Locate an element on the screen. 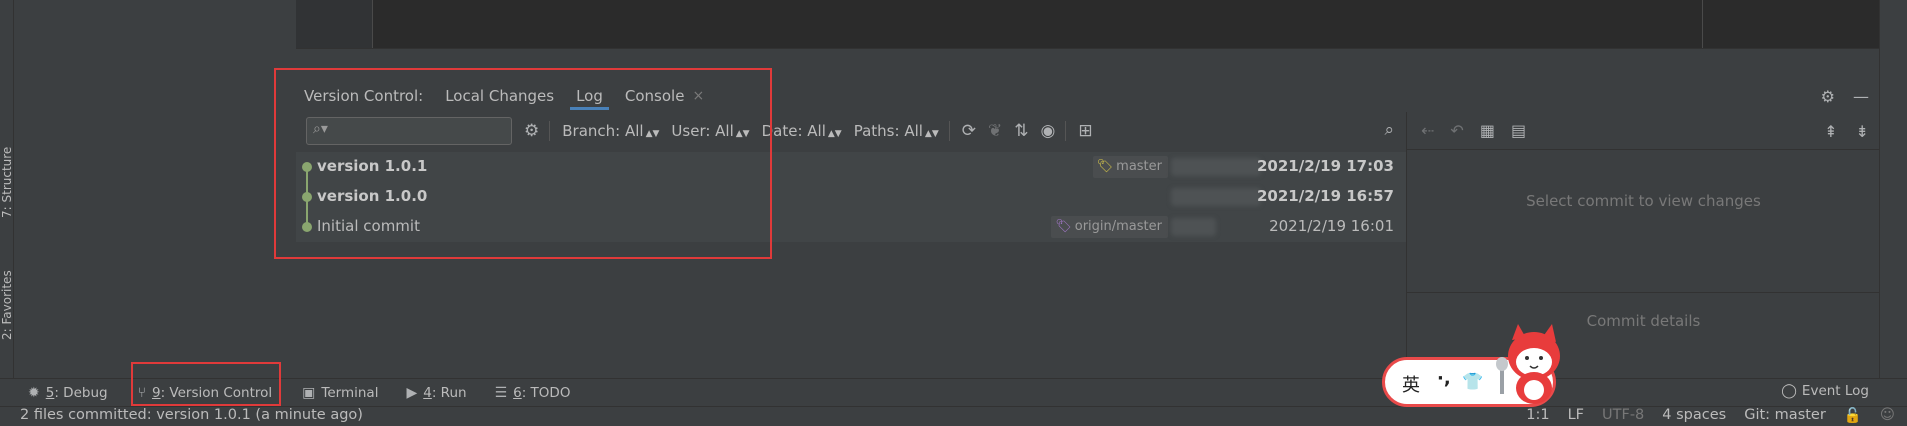 This screenshot has height=426, width=1907. cherry-pick-icon: ❦ is located at coordinates (995, 131).